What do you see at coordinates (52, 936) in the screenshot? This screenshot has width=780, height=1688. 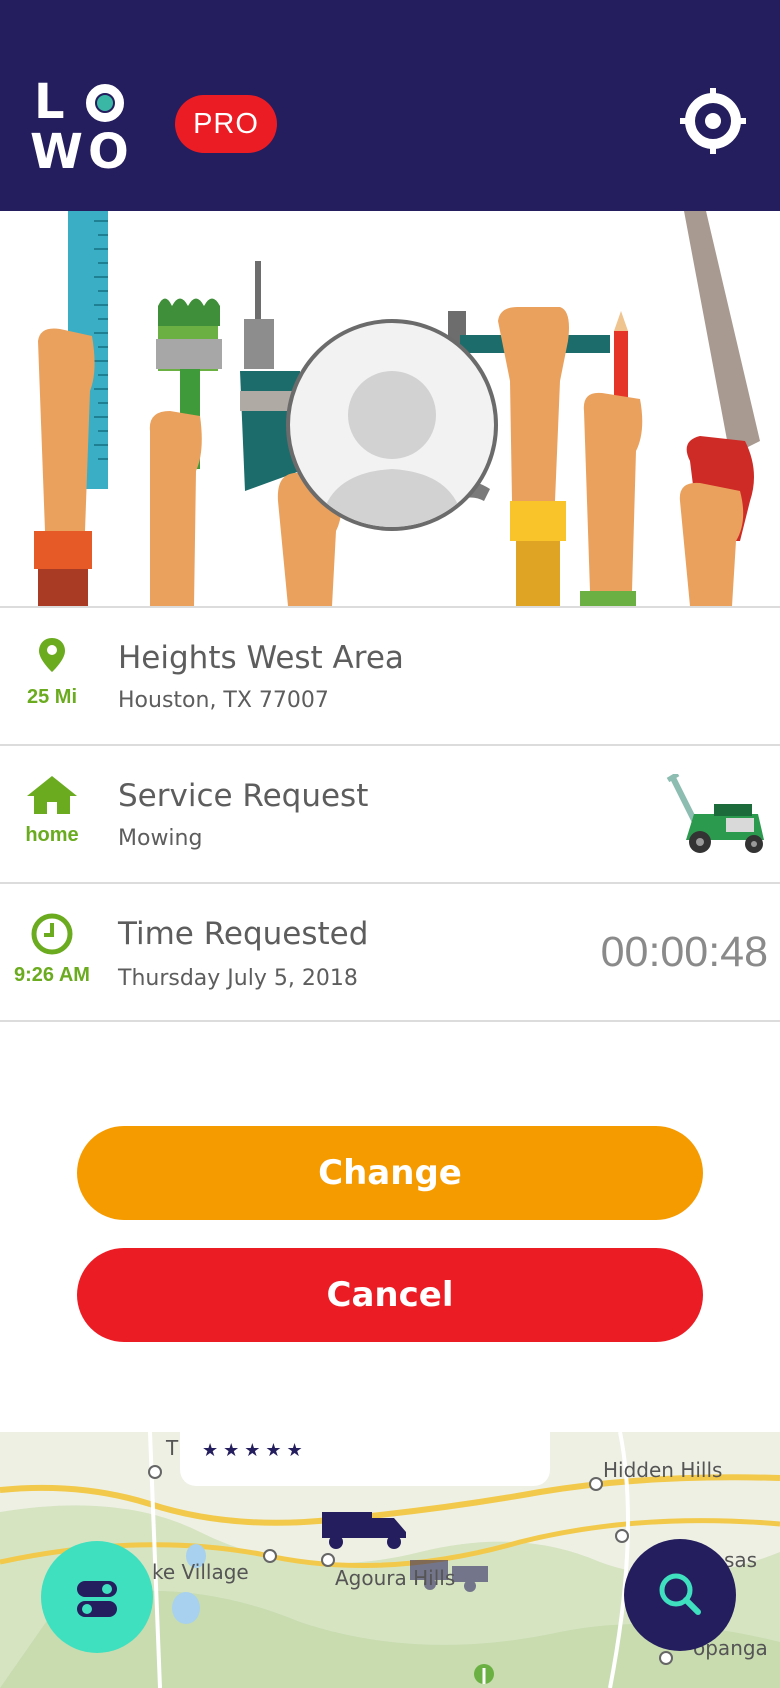 I see `clock-icon` at bounding box center [52, 936].